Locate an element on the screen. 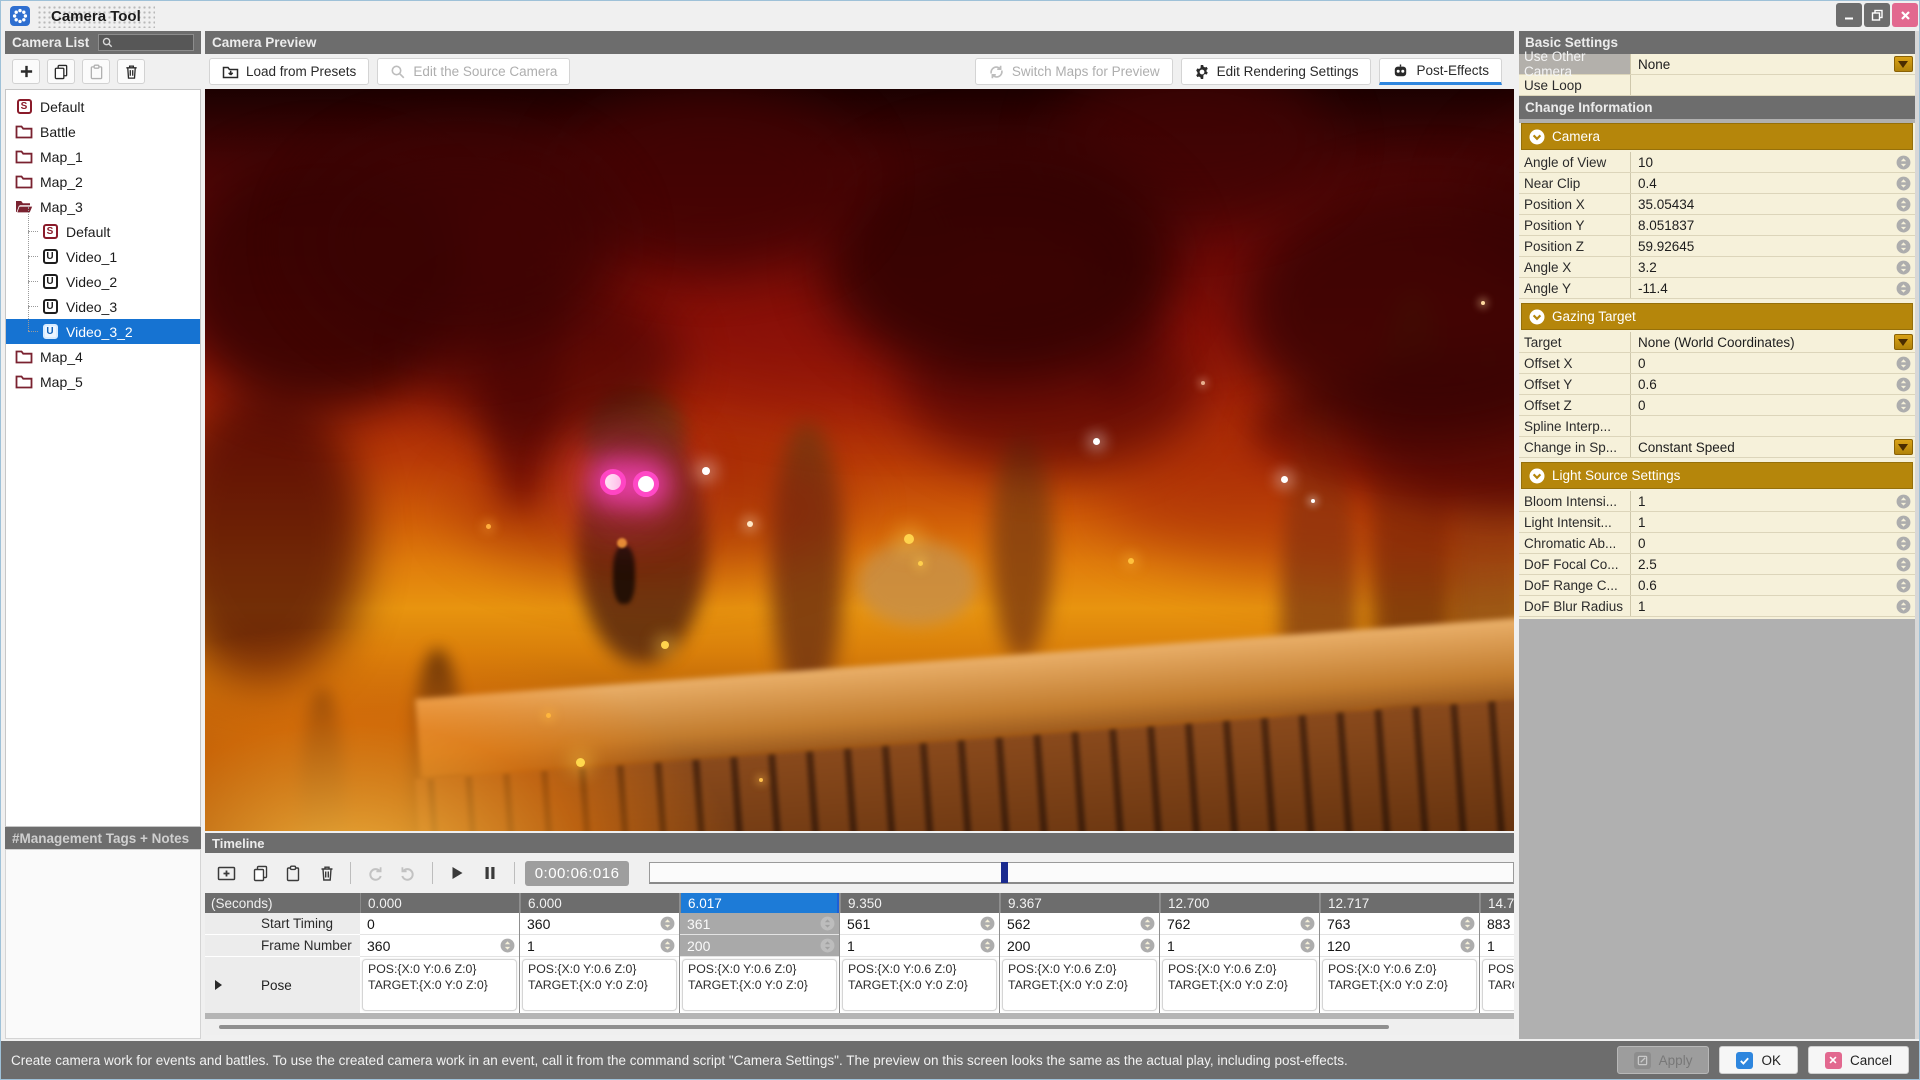 The height and width of the screenshot is (1080, 1920). tree-item-map_4: Map_4 is located at coordinates (103, 356).